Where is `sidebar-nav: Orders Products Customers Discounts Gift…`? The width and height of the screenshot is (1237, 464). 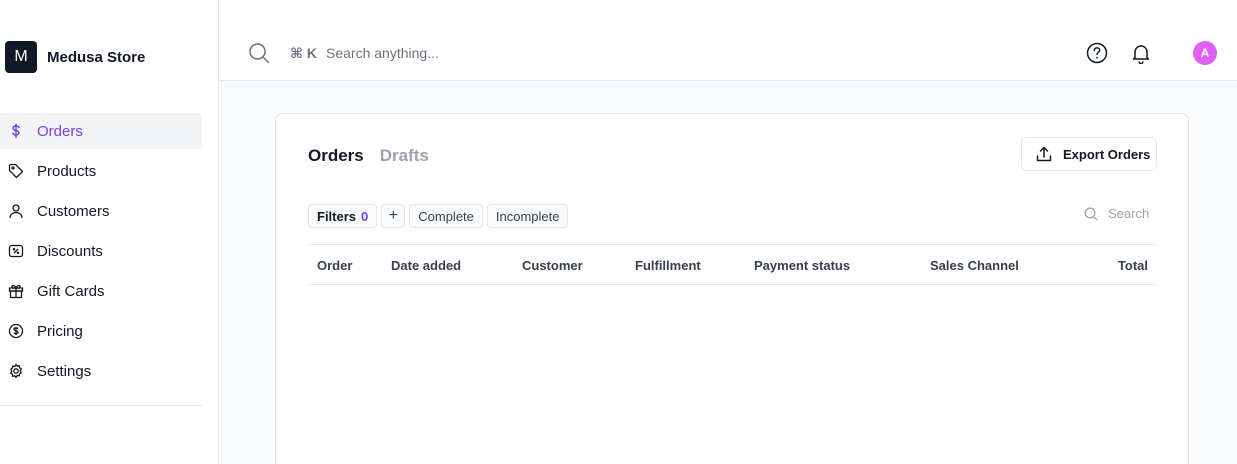
sidebar-nav: Orders Products Customers Discounts Gift… is located at coordinates (101, 253).